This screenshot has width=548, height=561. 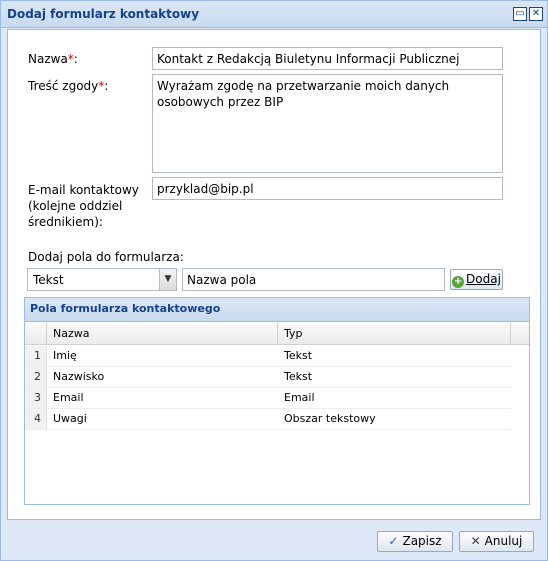 What do you see at coordinates (36, 419) in the screenshot?
I see `row-number: 4` at bounding box center [36, 419].